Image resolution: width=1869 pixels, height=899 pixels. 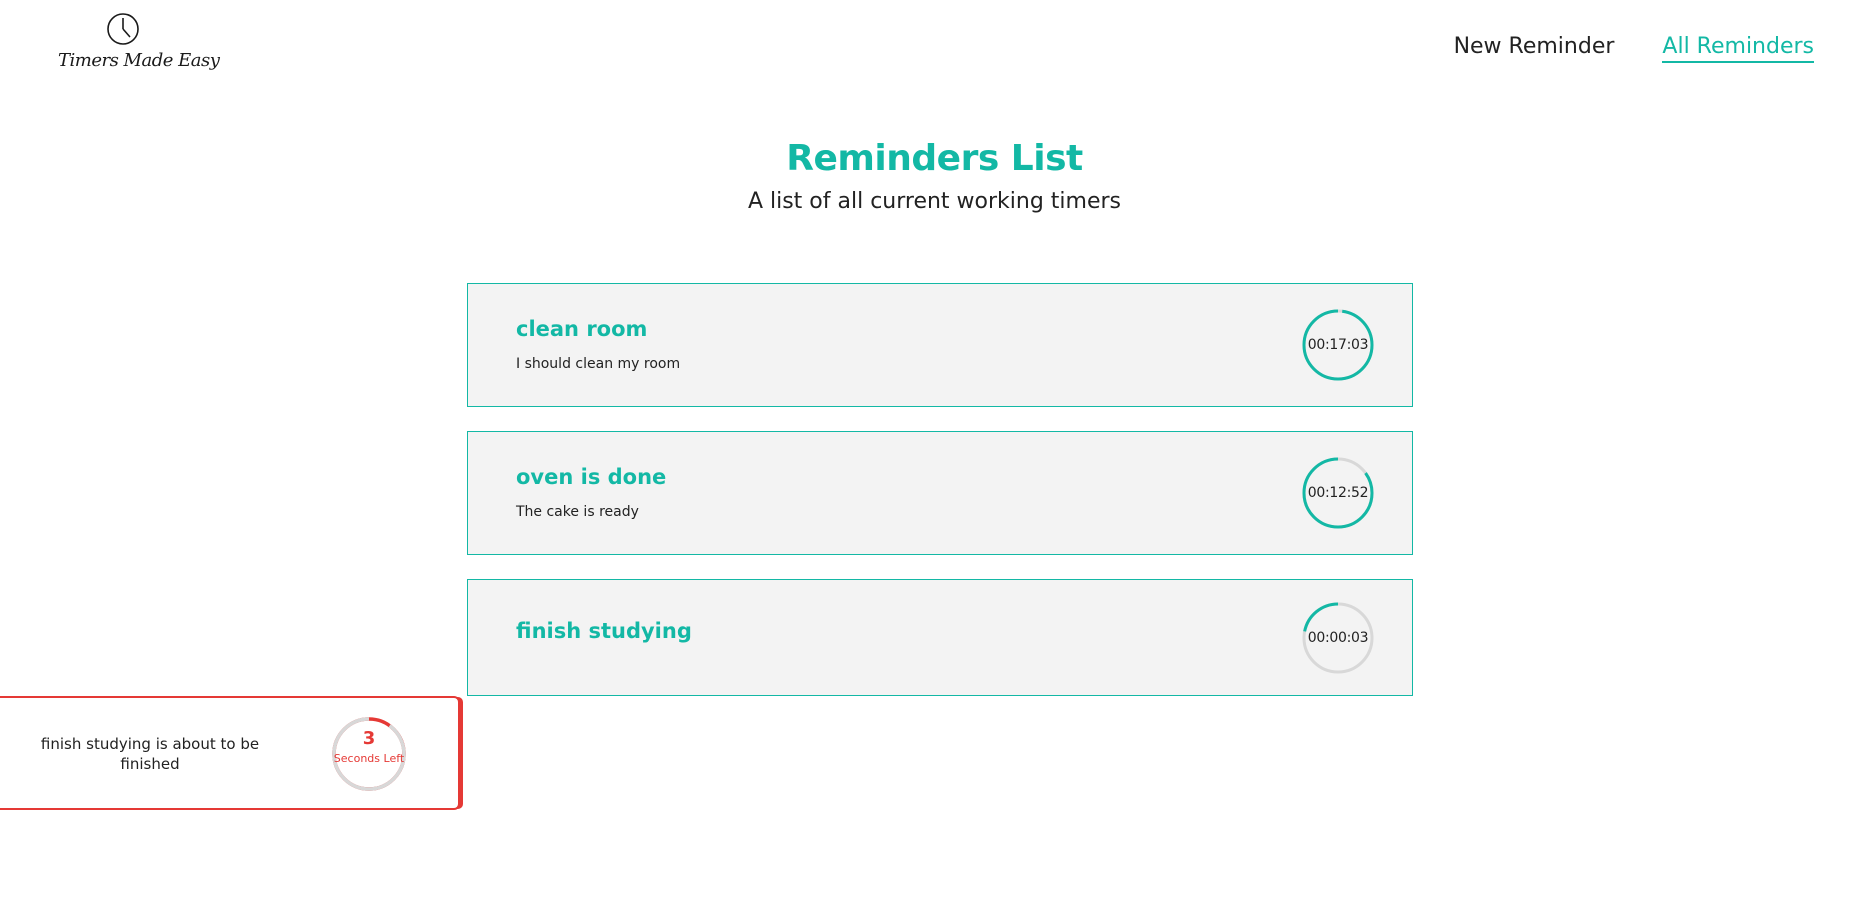 I want to click on countdown-ring: 00:12:52, so click(x=1338, y=493).